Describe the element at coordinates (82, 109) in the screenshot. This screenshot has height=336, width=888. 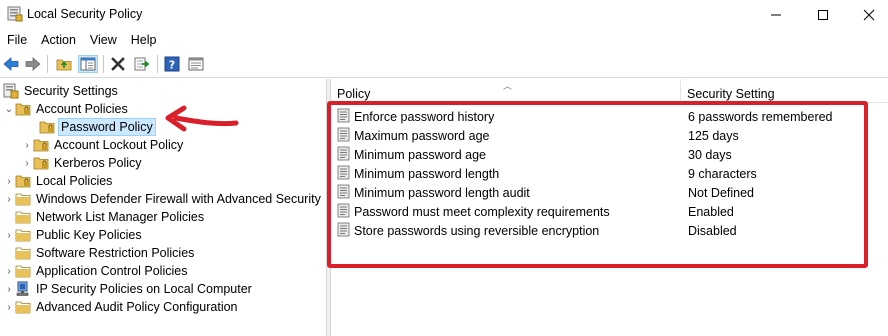
I see `tree-label: Account Policies` at that location.